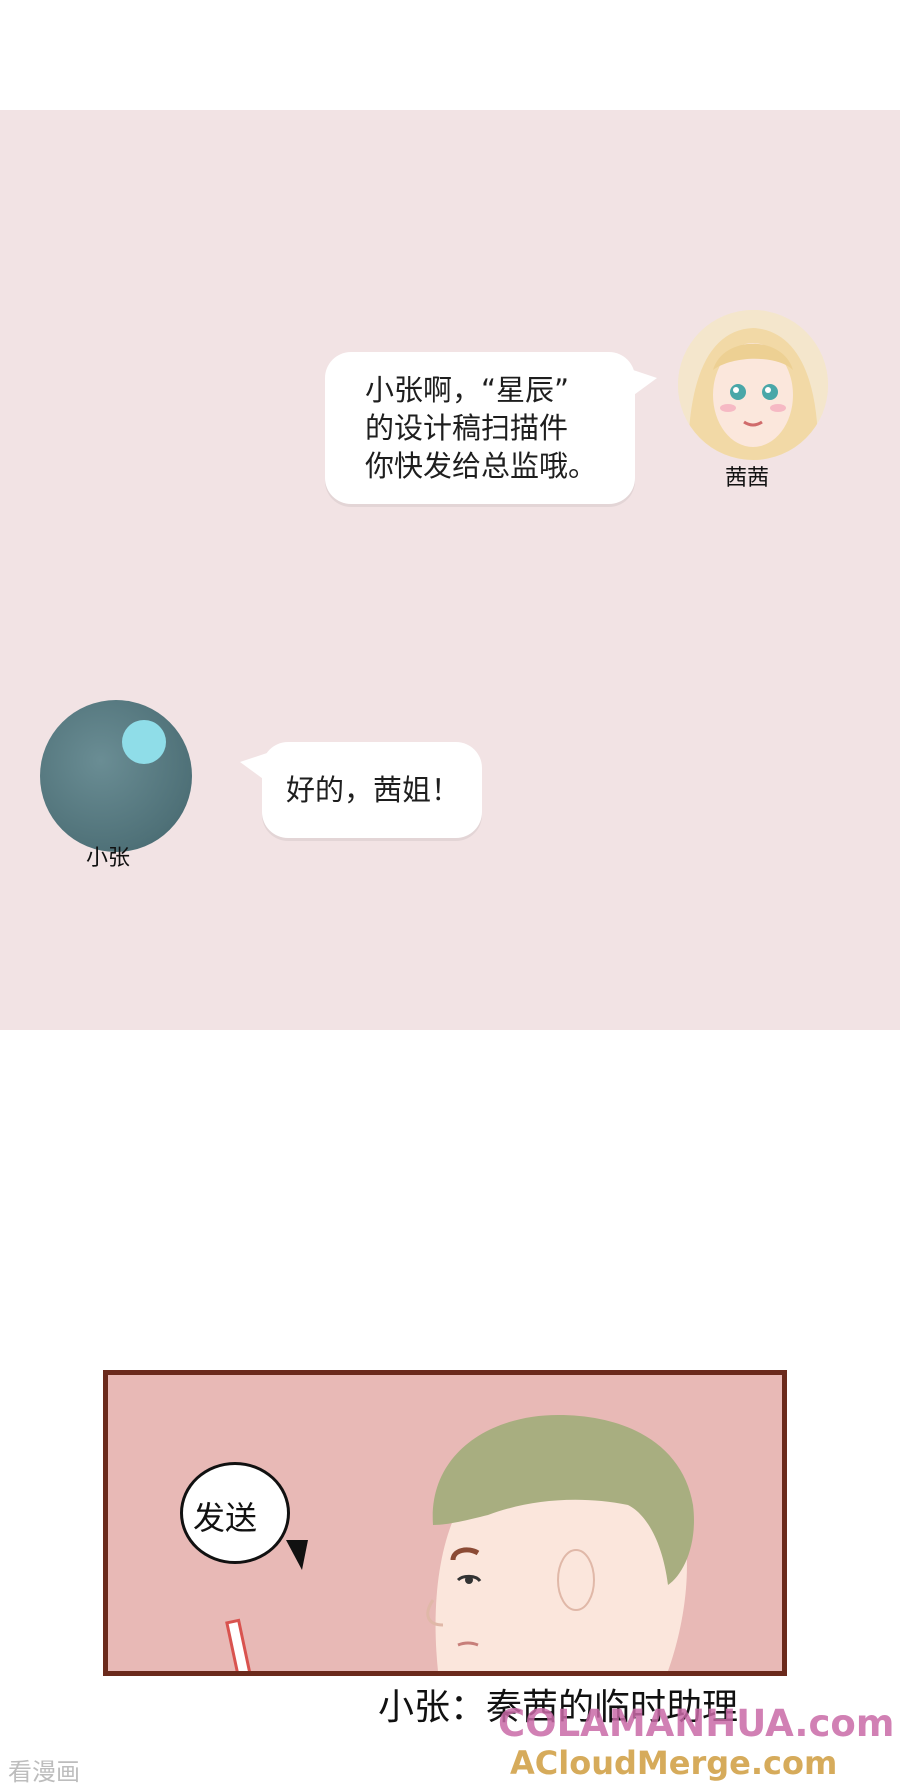 The width and height of the screenshot is (900, 1790). What do you see at coordinates (481, 466) in the screenshot?
I see `message-line: 你快发给总监哦。` at bounding box center [481, 466].